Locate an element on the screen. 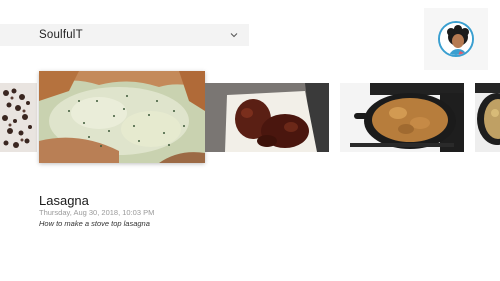 This screenshot has height=281, width=500. thumbnail-skillet-pasta is located at coordinates (402, 117).